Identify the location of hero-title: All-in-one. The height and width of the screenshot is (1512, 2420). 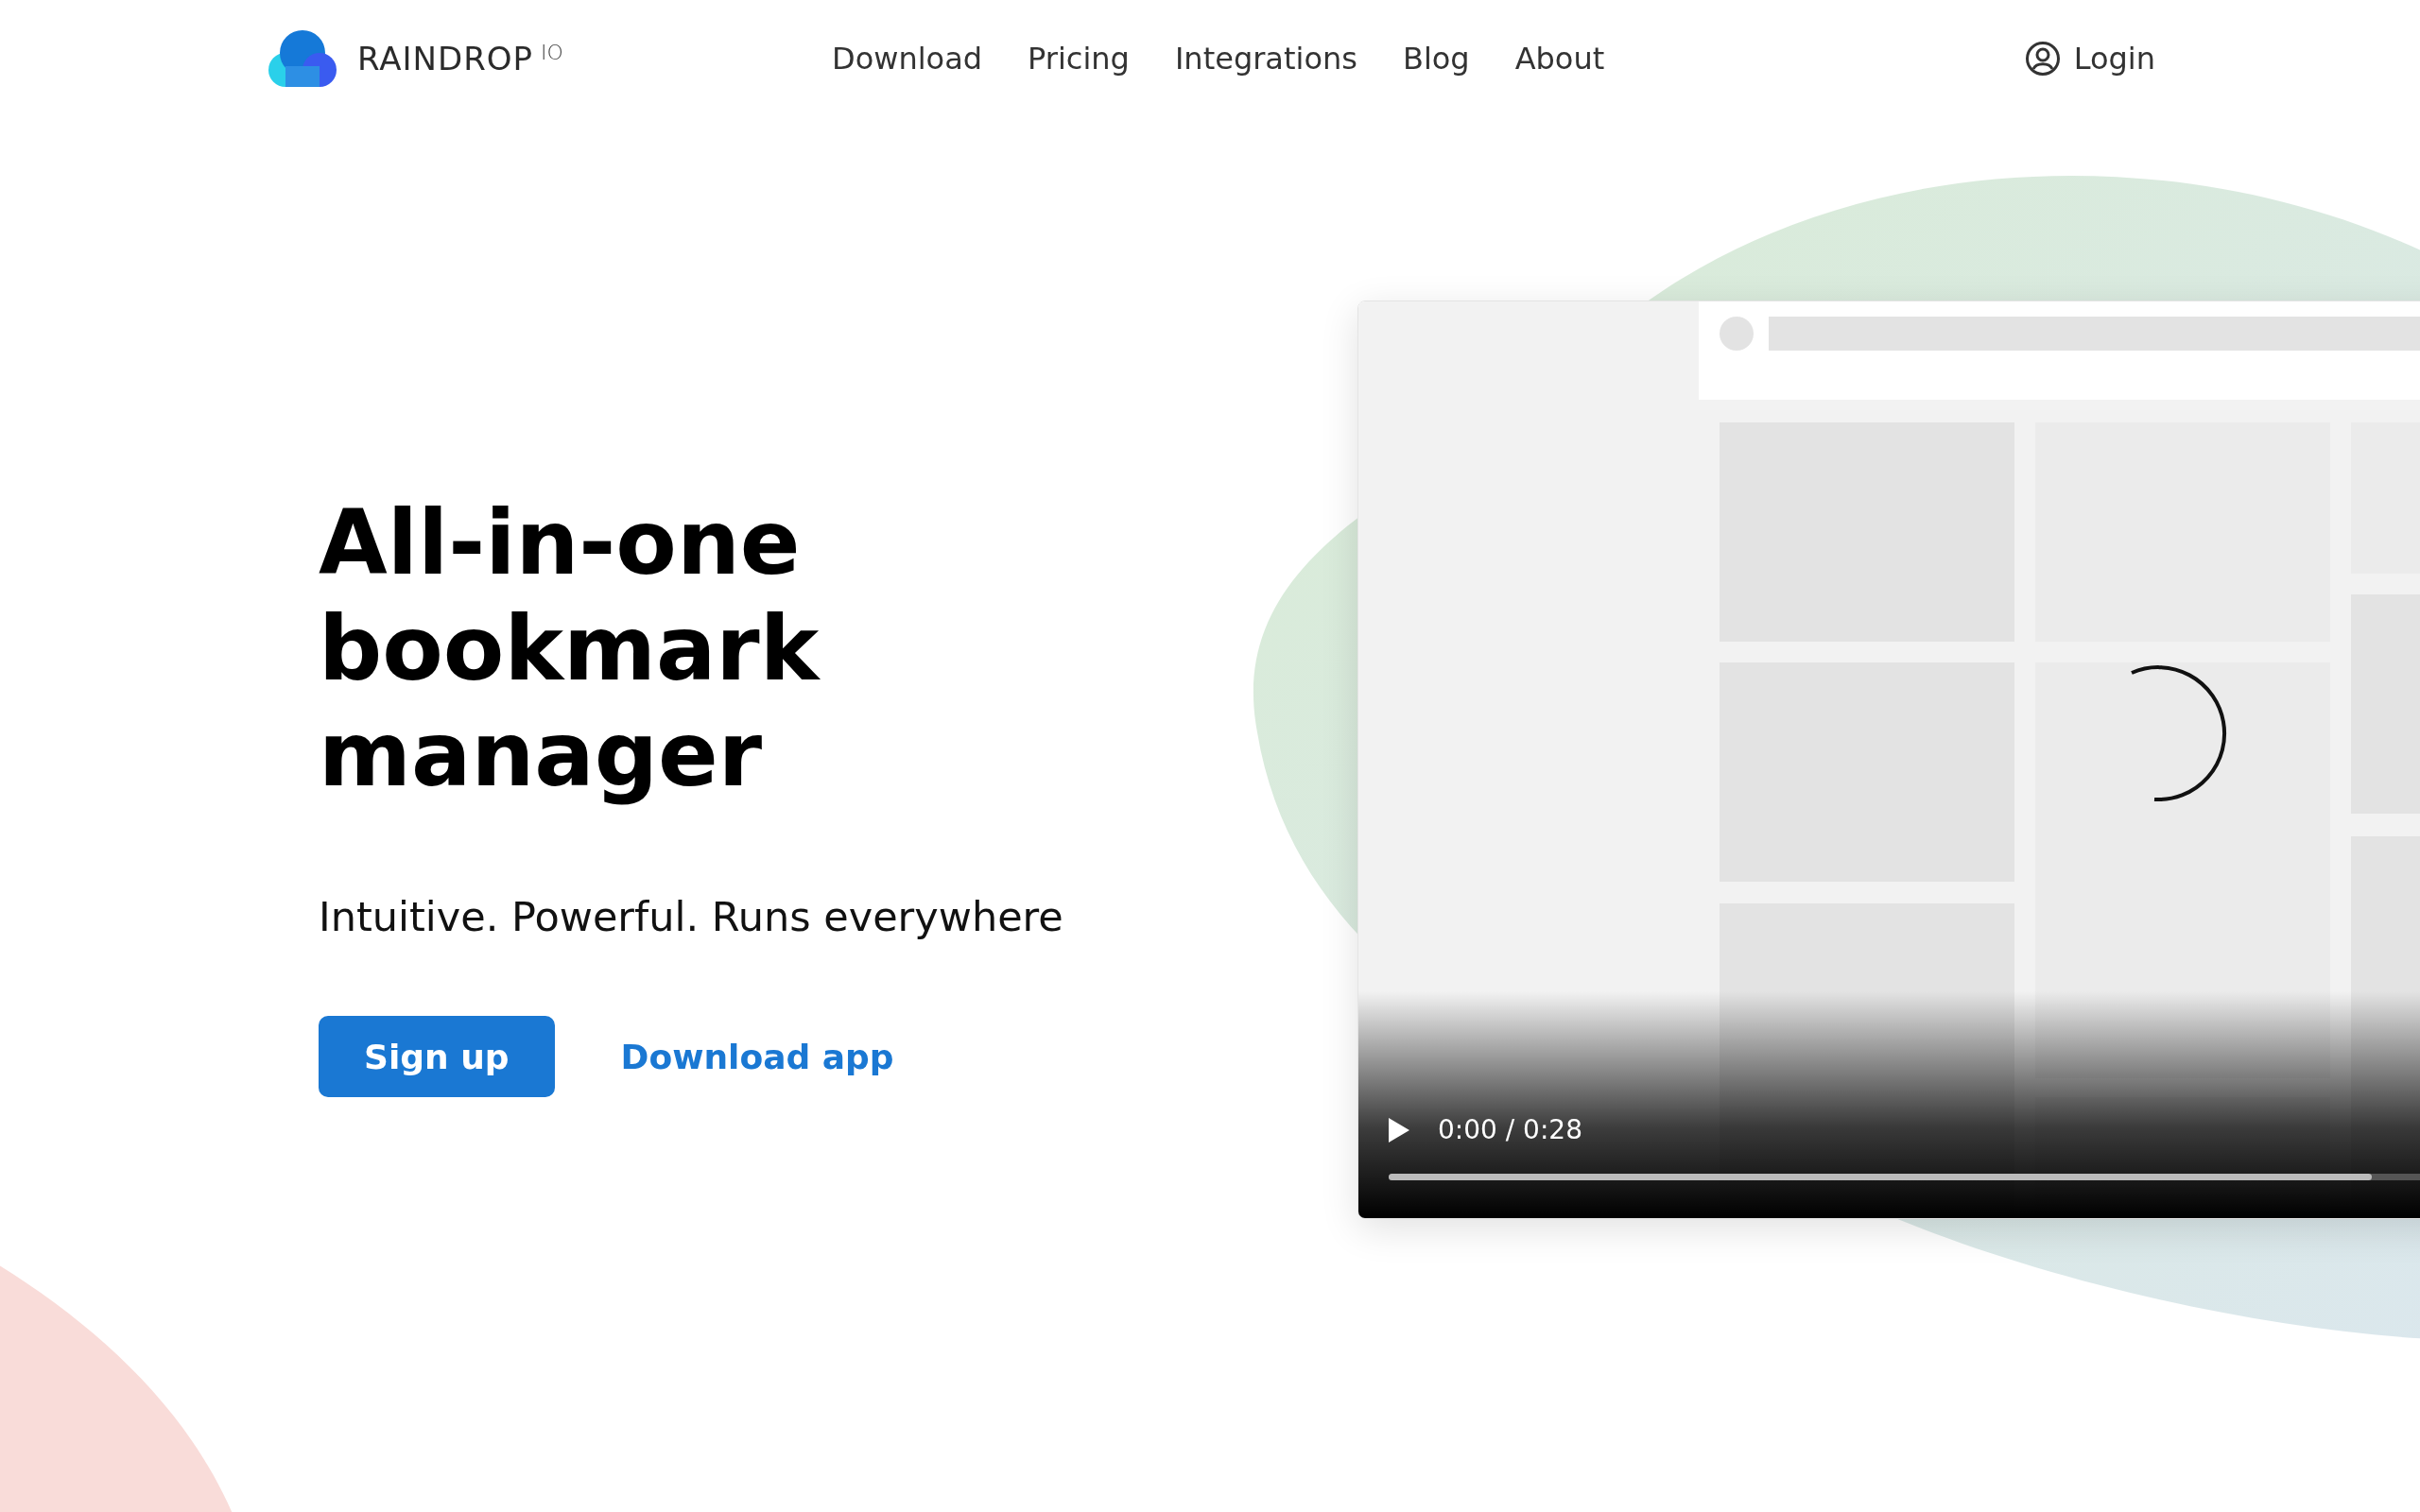
(560, 543).